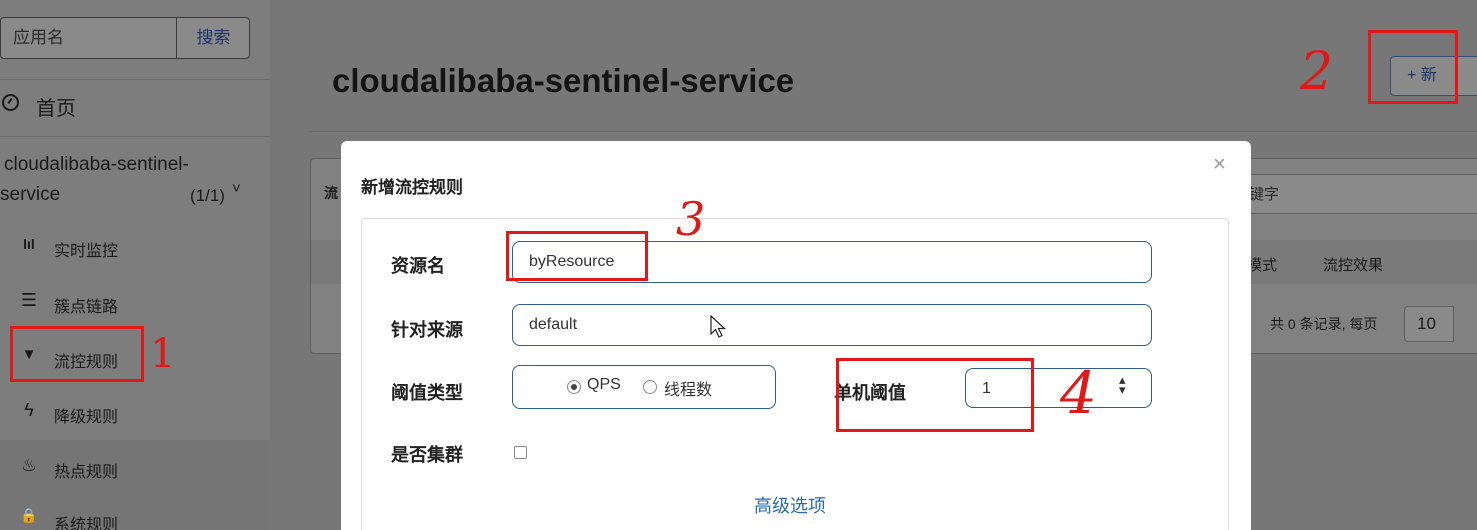 This screenshot has height=530, width=1477. I want to click on flash-icon: ϟ, so click(29, 410).